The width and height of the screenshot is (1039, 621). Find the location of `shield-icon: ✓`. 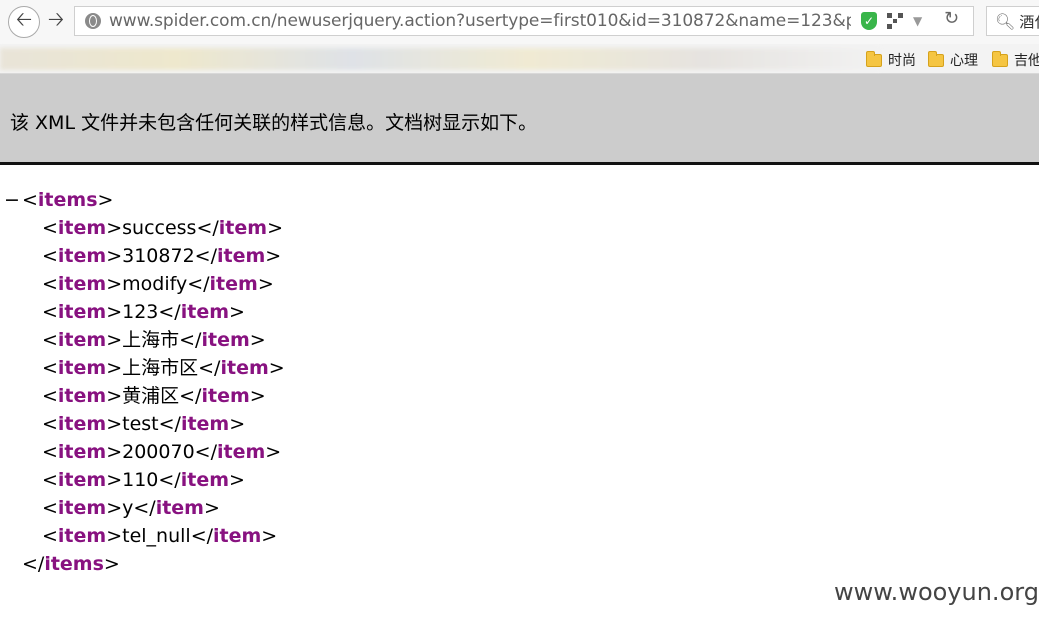

shield-icon: ✓ is located at coordinates (869, 21).